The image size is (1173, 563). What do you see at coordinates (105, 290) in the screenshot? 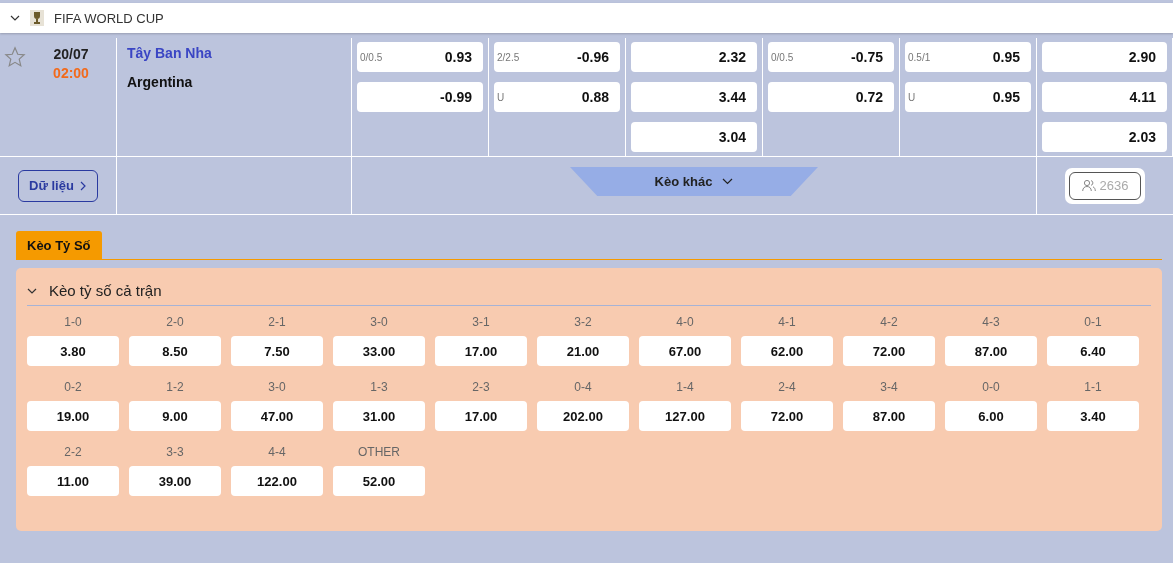
I see `section-title: Kèo tỷ số cả trận` at bounding box center [105, 290].